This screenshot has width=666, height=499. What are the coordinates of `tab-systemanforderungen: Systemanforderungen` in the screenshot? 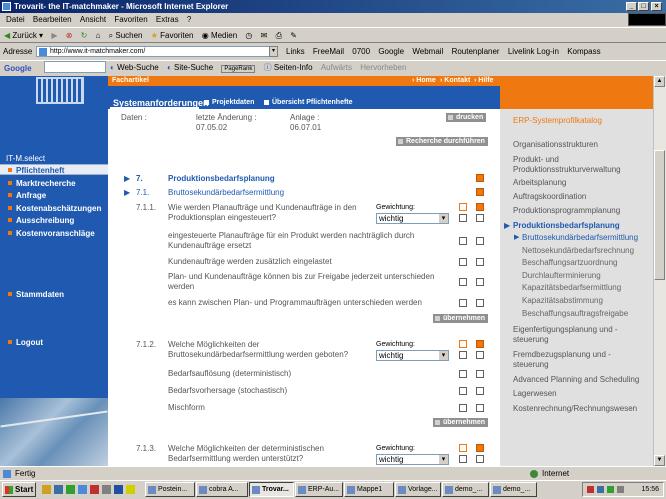 It's located at (159, 103).